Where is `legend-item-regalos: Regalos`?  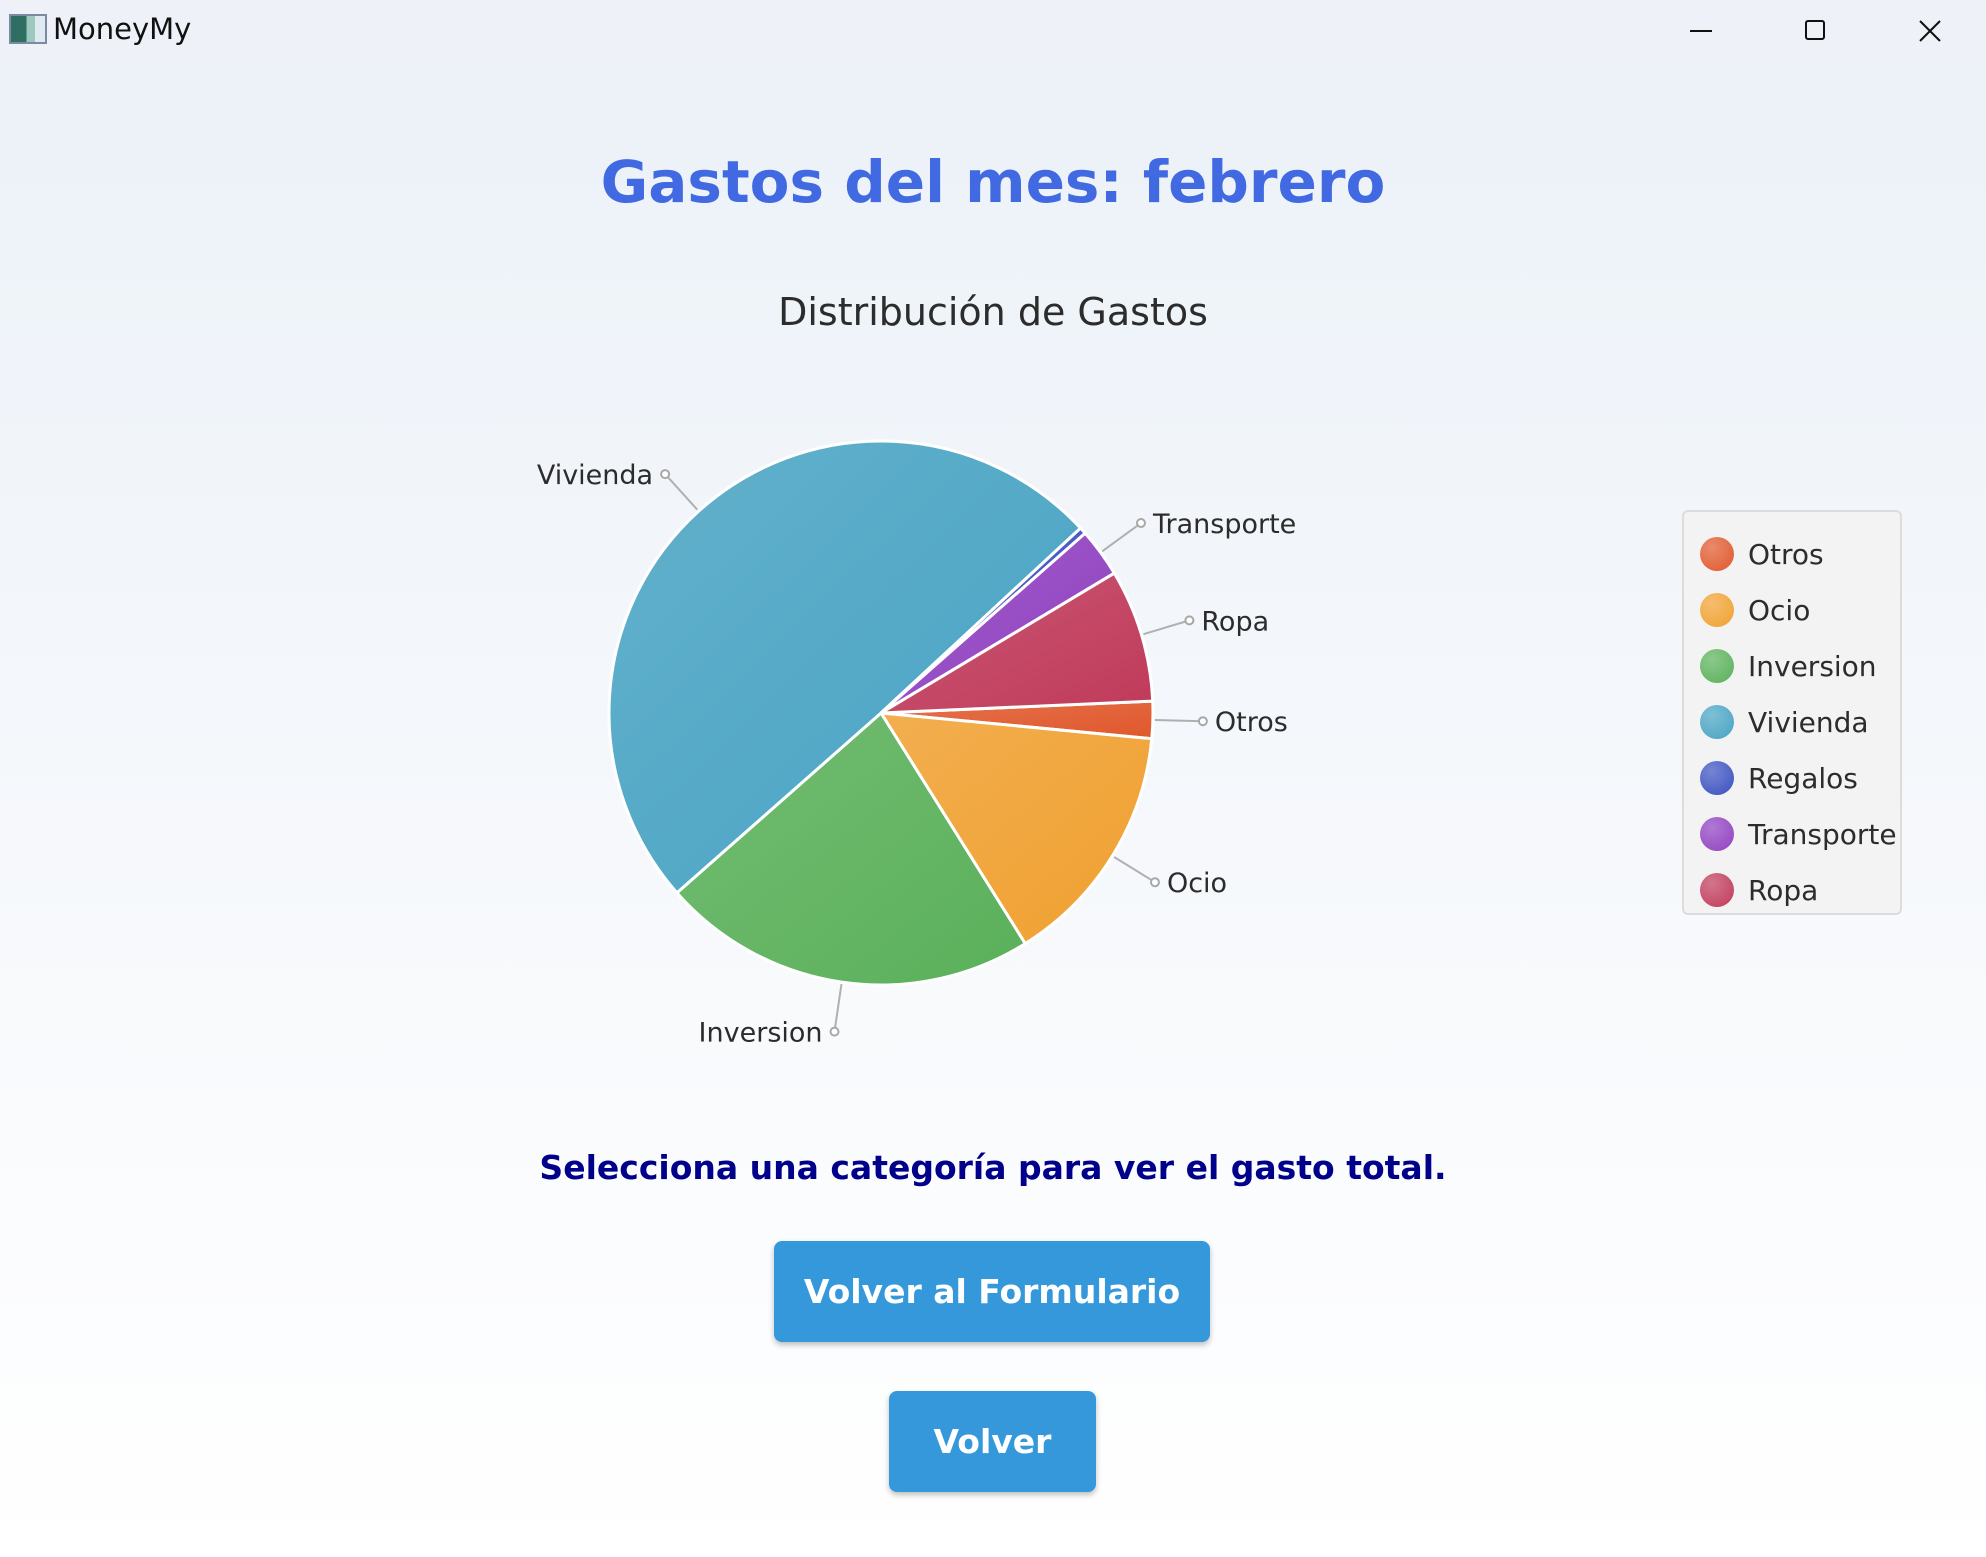 legend-item-regalos: Regalos is located at coordinates (1800, 778).